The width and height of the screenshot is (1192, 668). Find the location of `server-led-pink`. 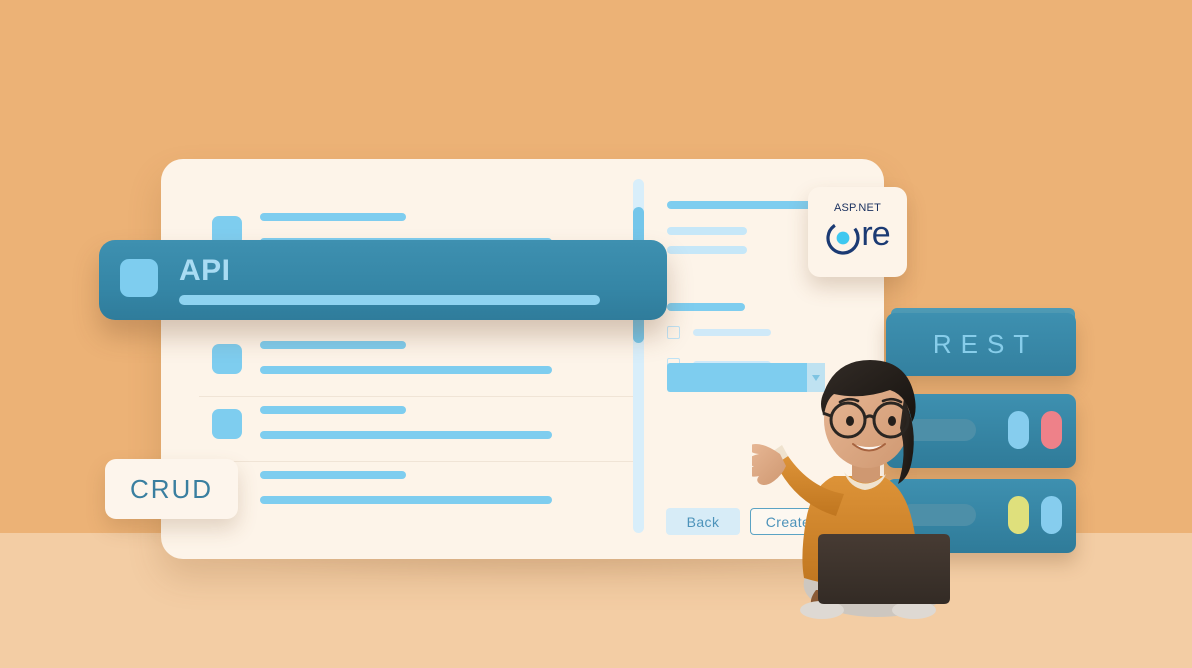

server-led-pink is located at coordinates (1051, 430).